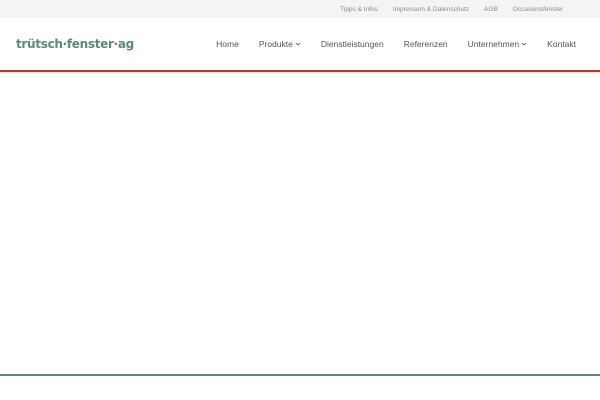 The width and height of the screenshot is (600, 400). What do you see at coordinates (75, 44) in the screenshot?
I see `site-logo: trütsch·fenster·ag` at bounding box center [75, 44].